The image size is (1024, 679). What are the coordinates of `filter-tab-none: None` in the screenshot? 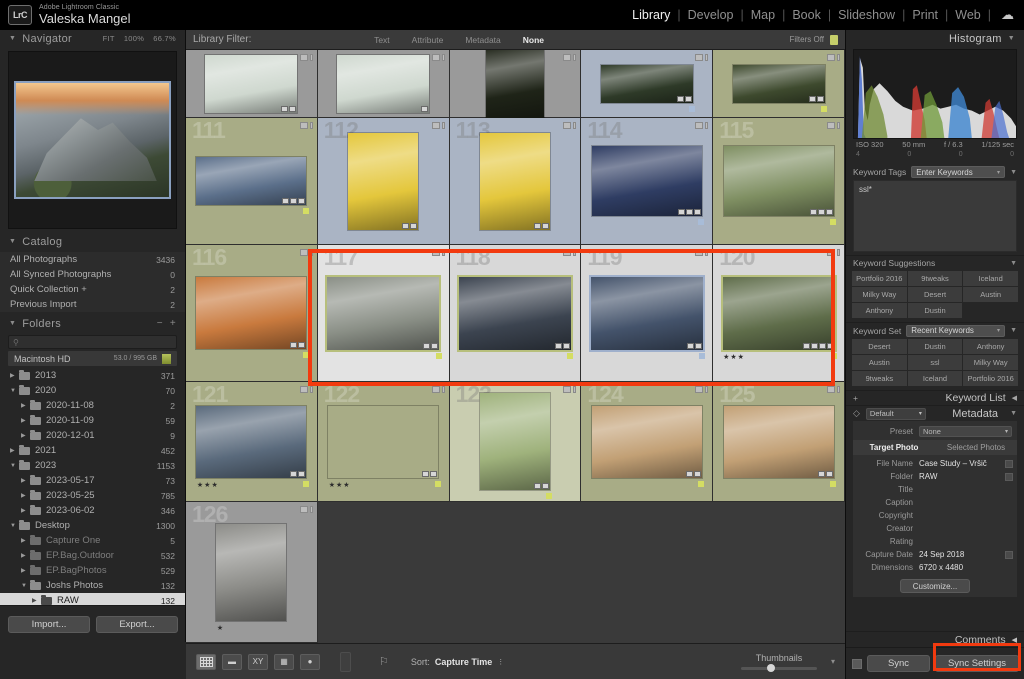 It's located at (533, 40).